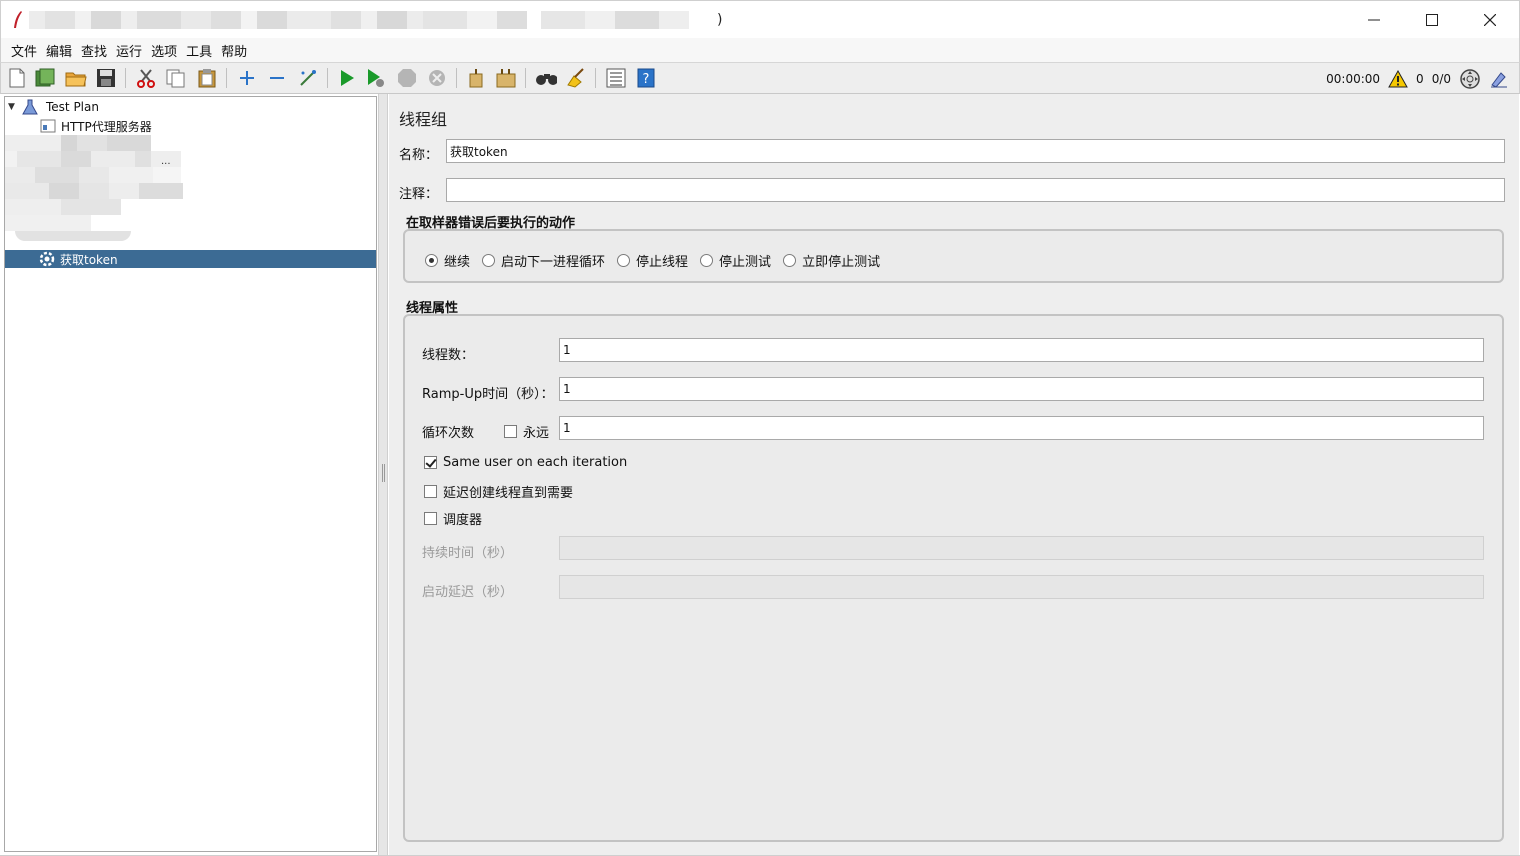 The image size is (1520, 856). I want to click on startup-delay-field, so click(1021, 587).